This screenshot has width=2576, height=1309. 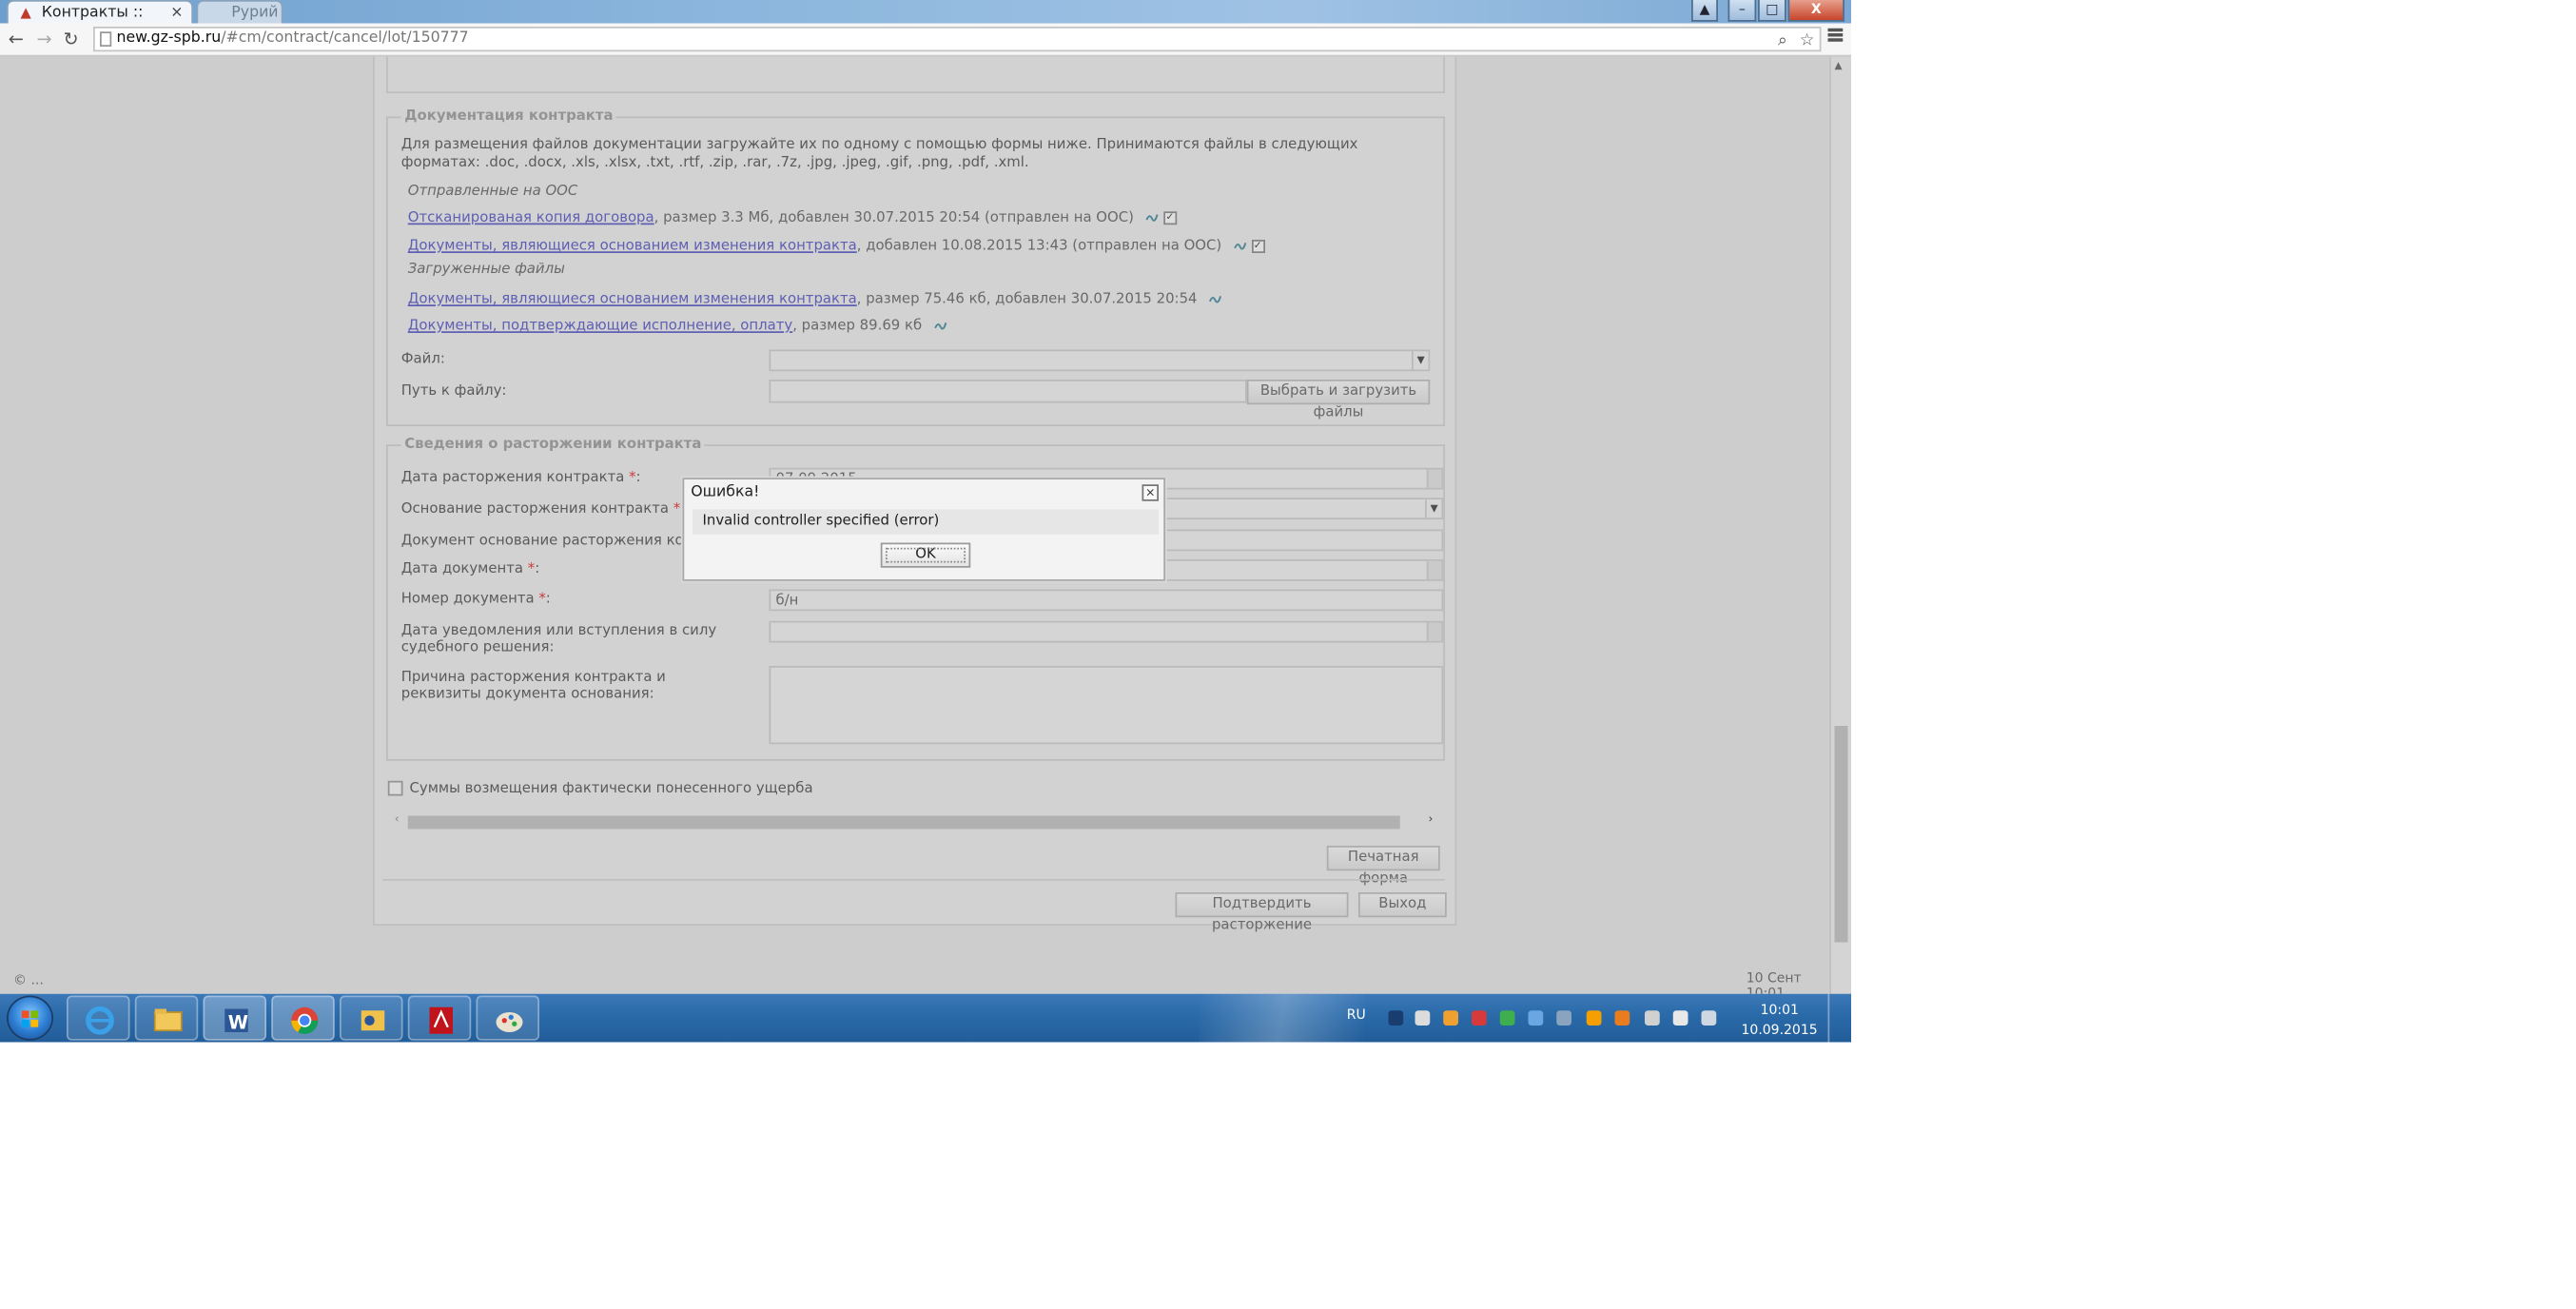 What do you see at coordinates (345, 38) in the screenshot?
I see `url-path: /#cm/contract/cancel/lot/150777` at bounding box center [345, 38].